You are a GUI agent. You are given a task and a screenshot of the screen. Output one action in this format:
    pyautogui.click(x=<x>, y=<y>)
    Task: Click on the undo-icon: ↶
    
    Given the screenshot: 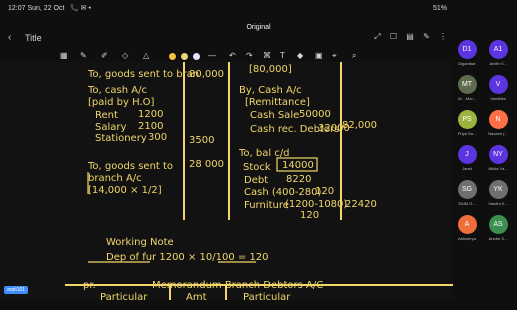 What is the action you would take?
    pyautogui.click(x=232, y=55)
    